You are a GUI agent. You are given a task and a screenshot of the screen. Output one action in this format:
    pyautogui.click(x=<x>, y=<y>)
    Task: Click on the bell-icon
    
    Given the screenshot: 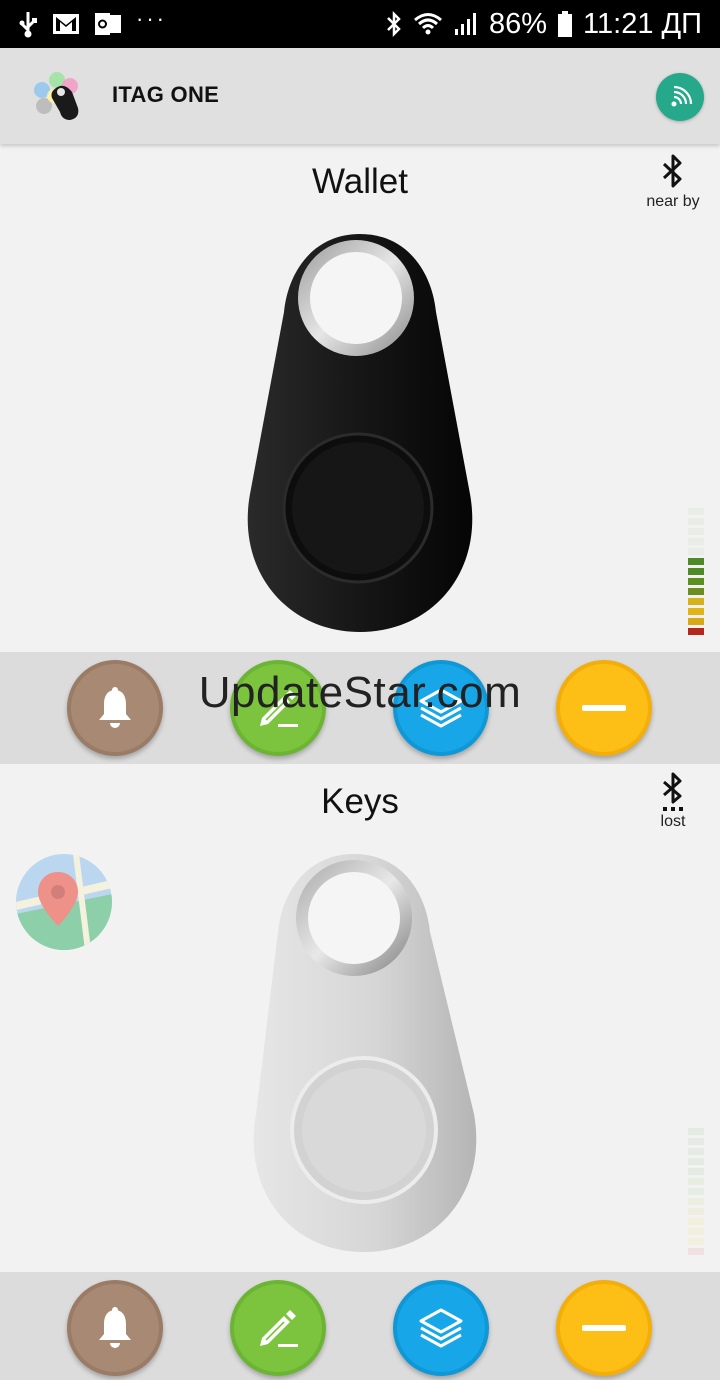 What is the action you would take?
    pyautogui.click(x=115, y=1327)
    